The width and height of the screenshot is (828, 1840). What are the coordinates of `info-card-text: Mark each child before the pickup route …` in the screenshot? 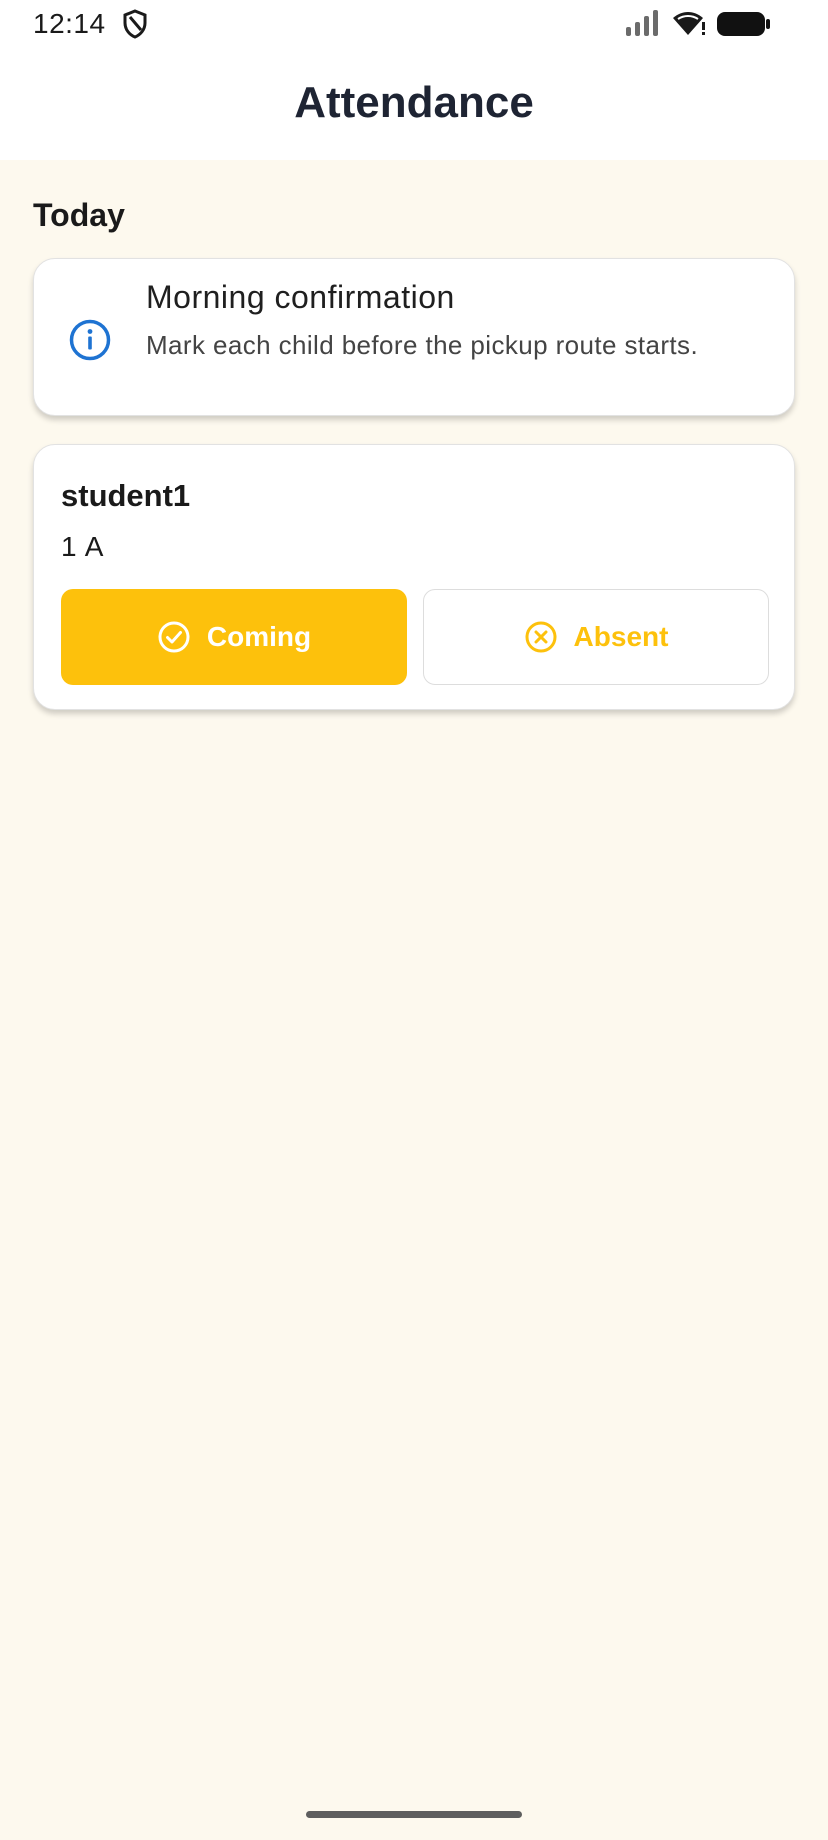 It's located at (422, 345).